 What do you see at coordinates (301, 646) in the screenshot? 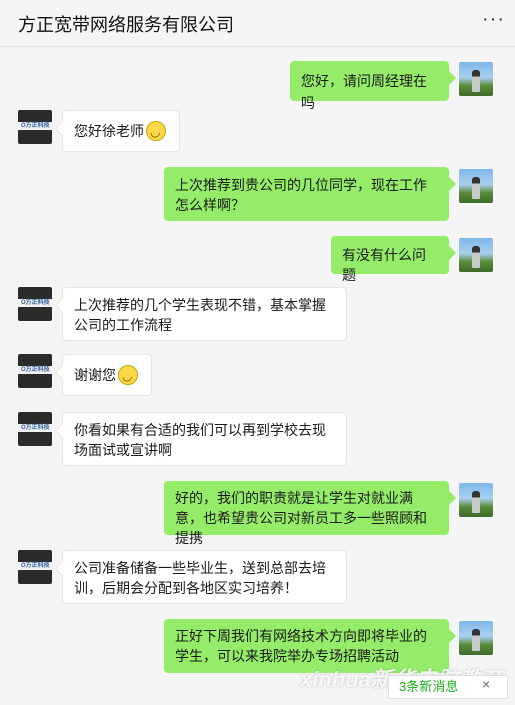
I see `message-text: 正好下周我们有网络技术方向即将毕业的学生，可以来我院举办专场招聘活动` at bounding box center [301, 646].